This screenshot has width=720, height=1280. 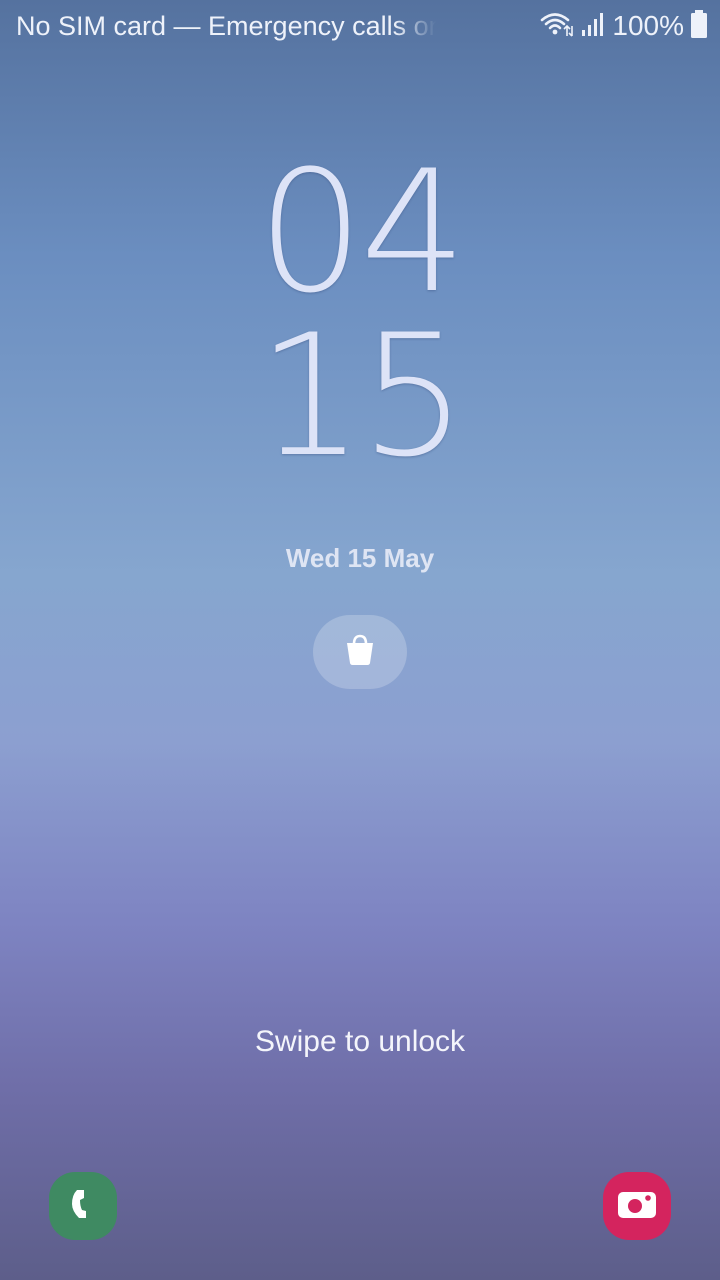 I want to click on camera-shortcut-button, so click(x=637, y=1206).